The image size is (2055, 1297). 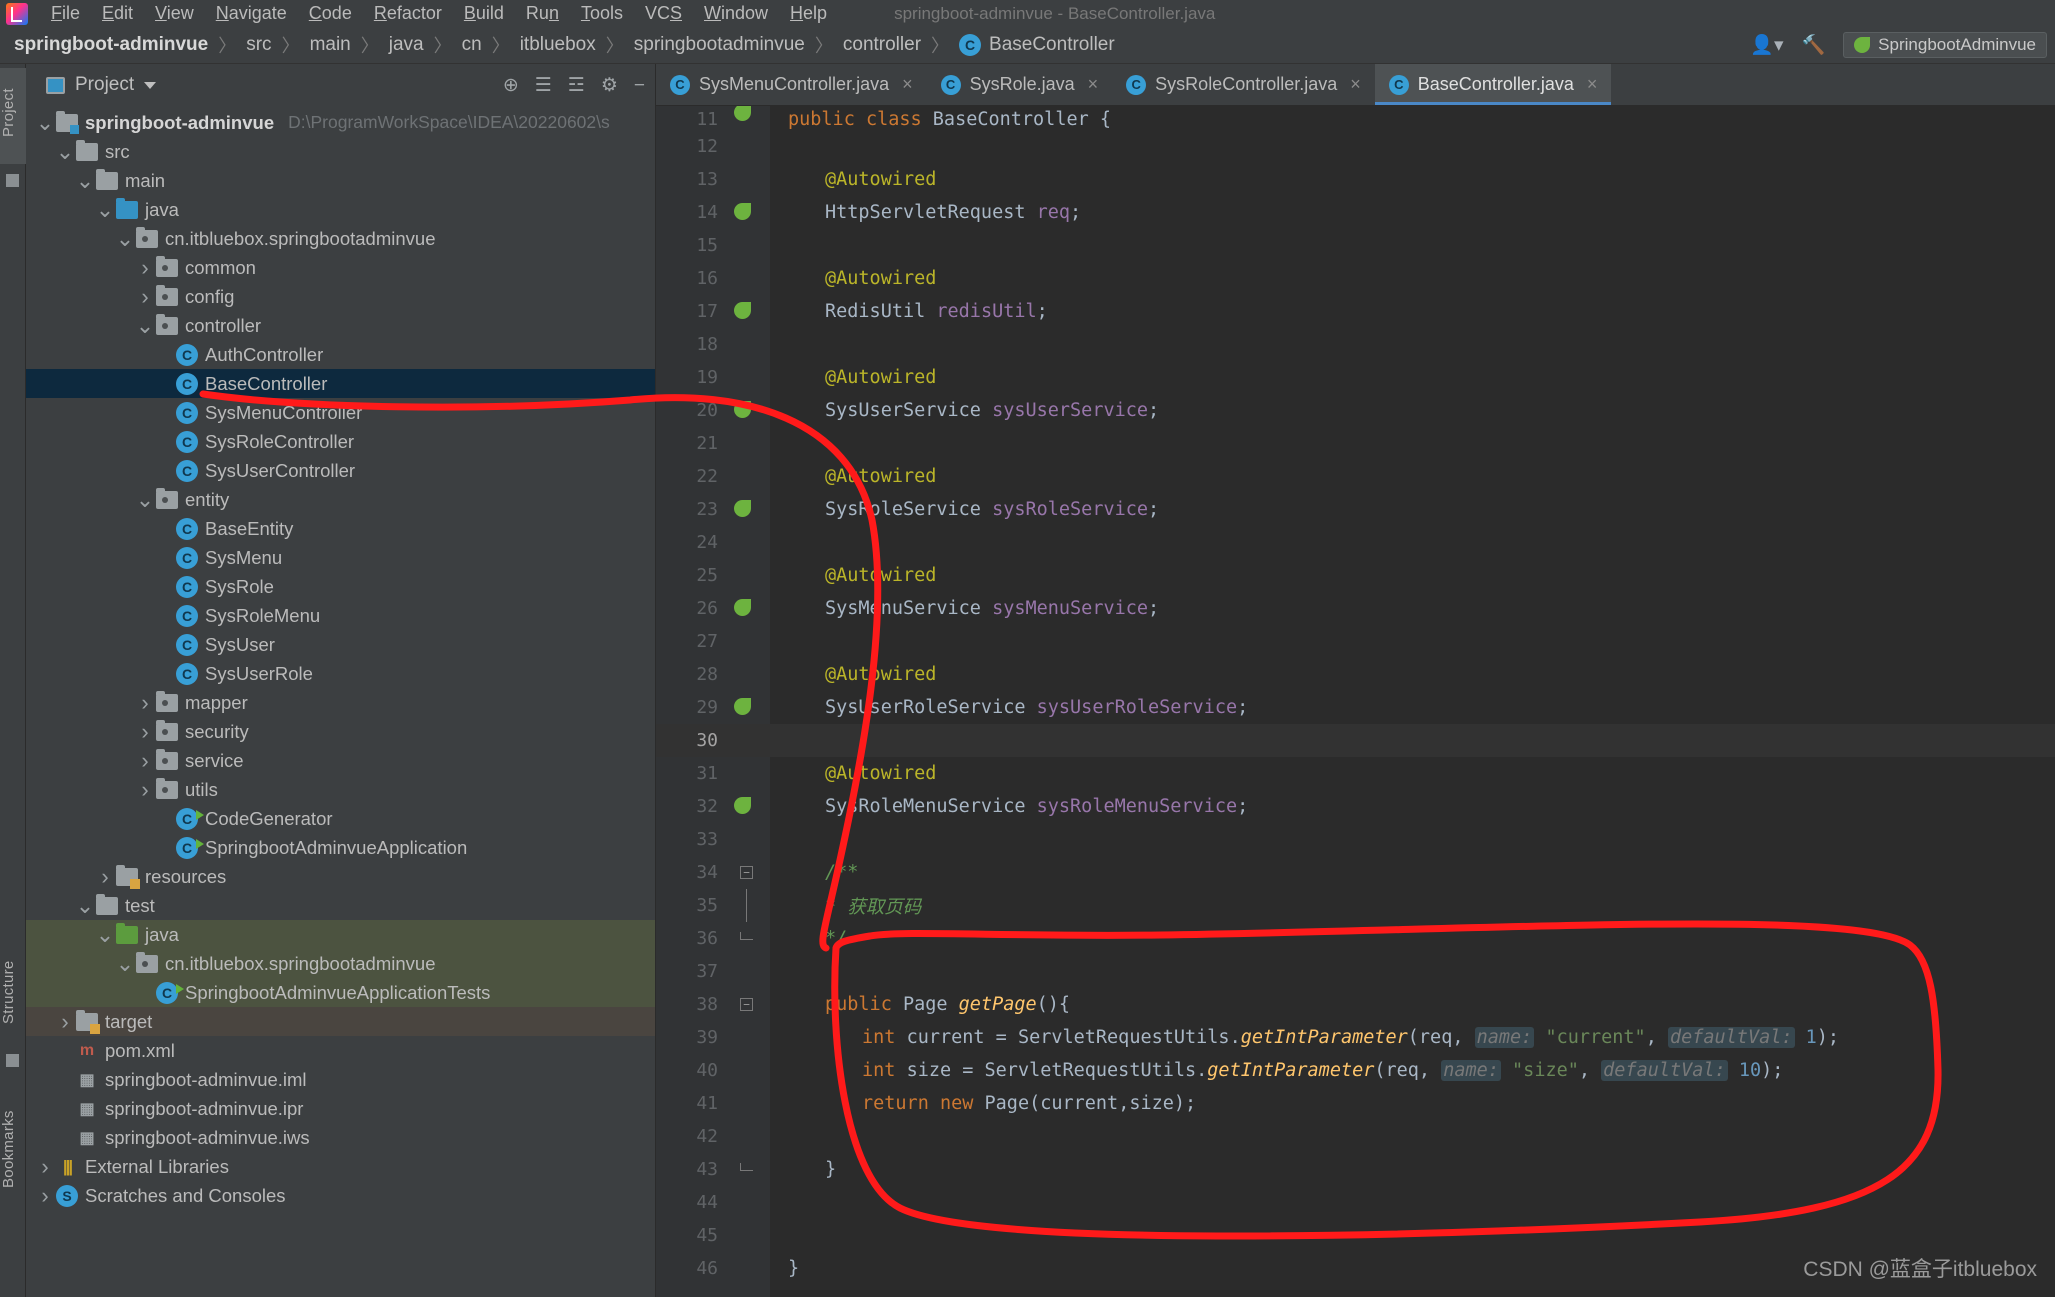 I want to click on tool-window-button-project: Project, so click(x=13, y=116).